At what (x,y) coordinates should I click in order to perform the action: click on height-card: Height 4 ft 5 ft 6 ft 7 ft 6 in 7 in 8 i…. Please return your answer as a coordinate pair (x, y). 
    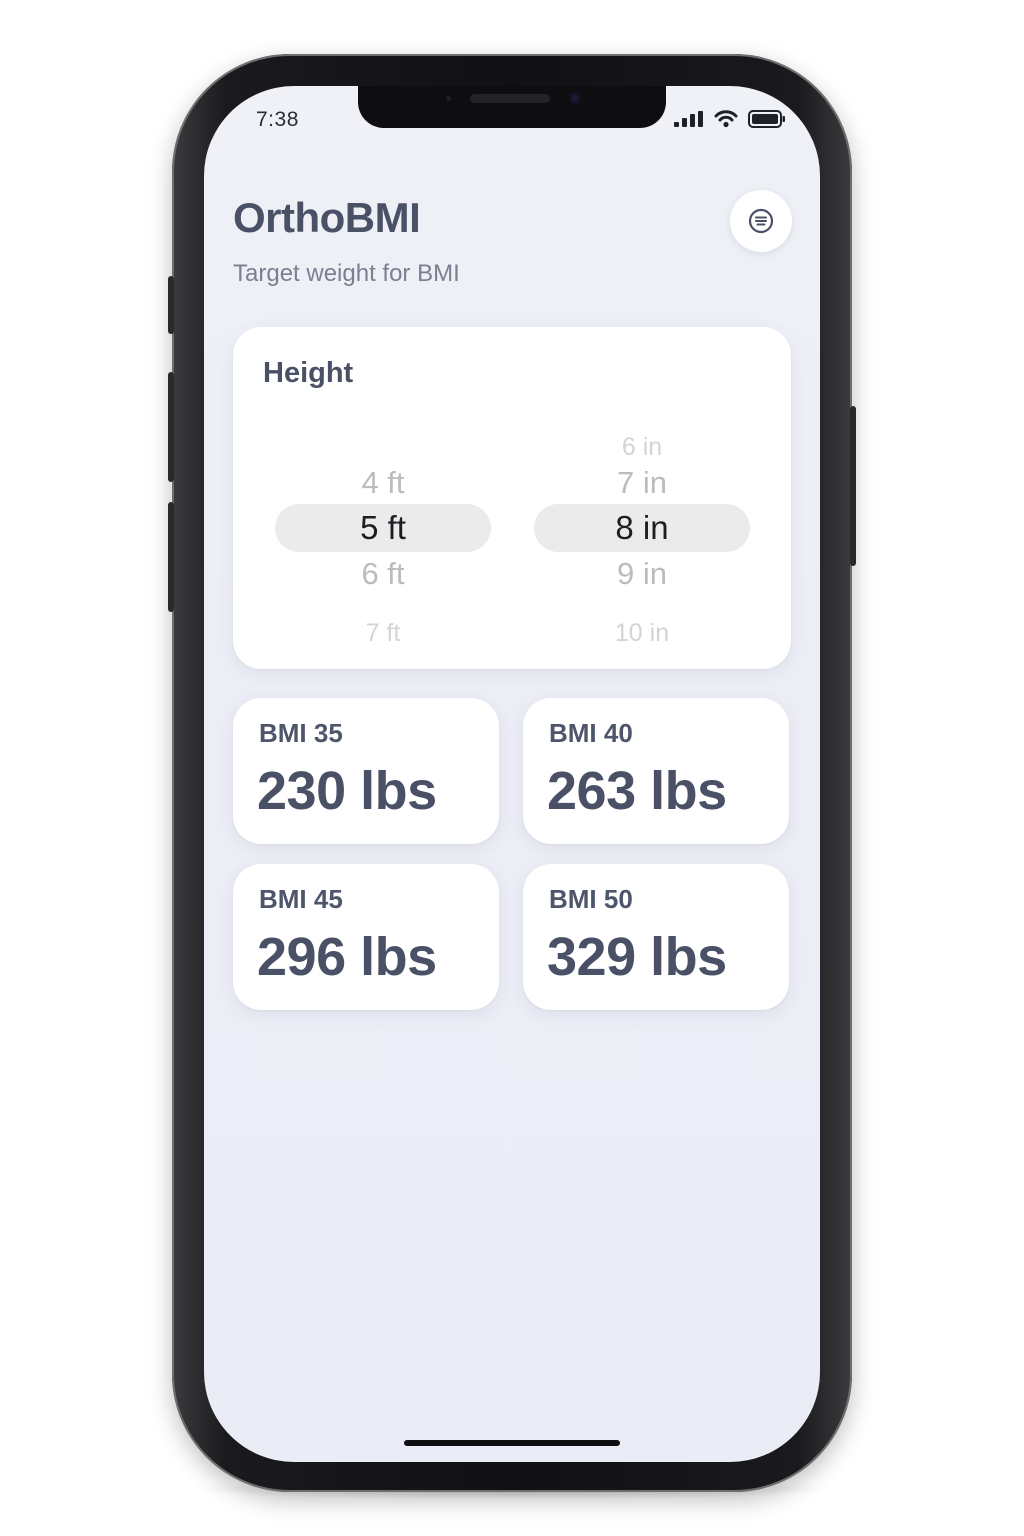
    Looking at the image, I should click on (512, 498).